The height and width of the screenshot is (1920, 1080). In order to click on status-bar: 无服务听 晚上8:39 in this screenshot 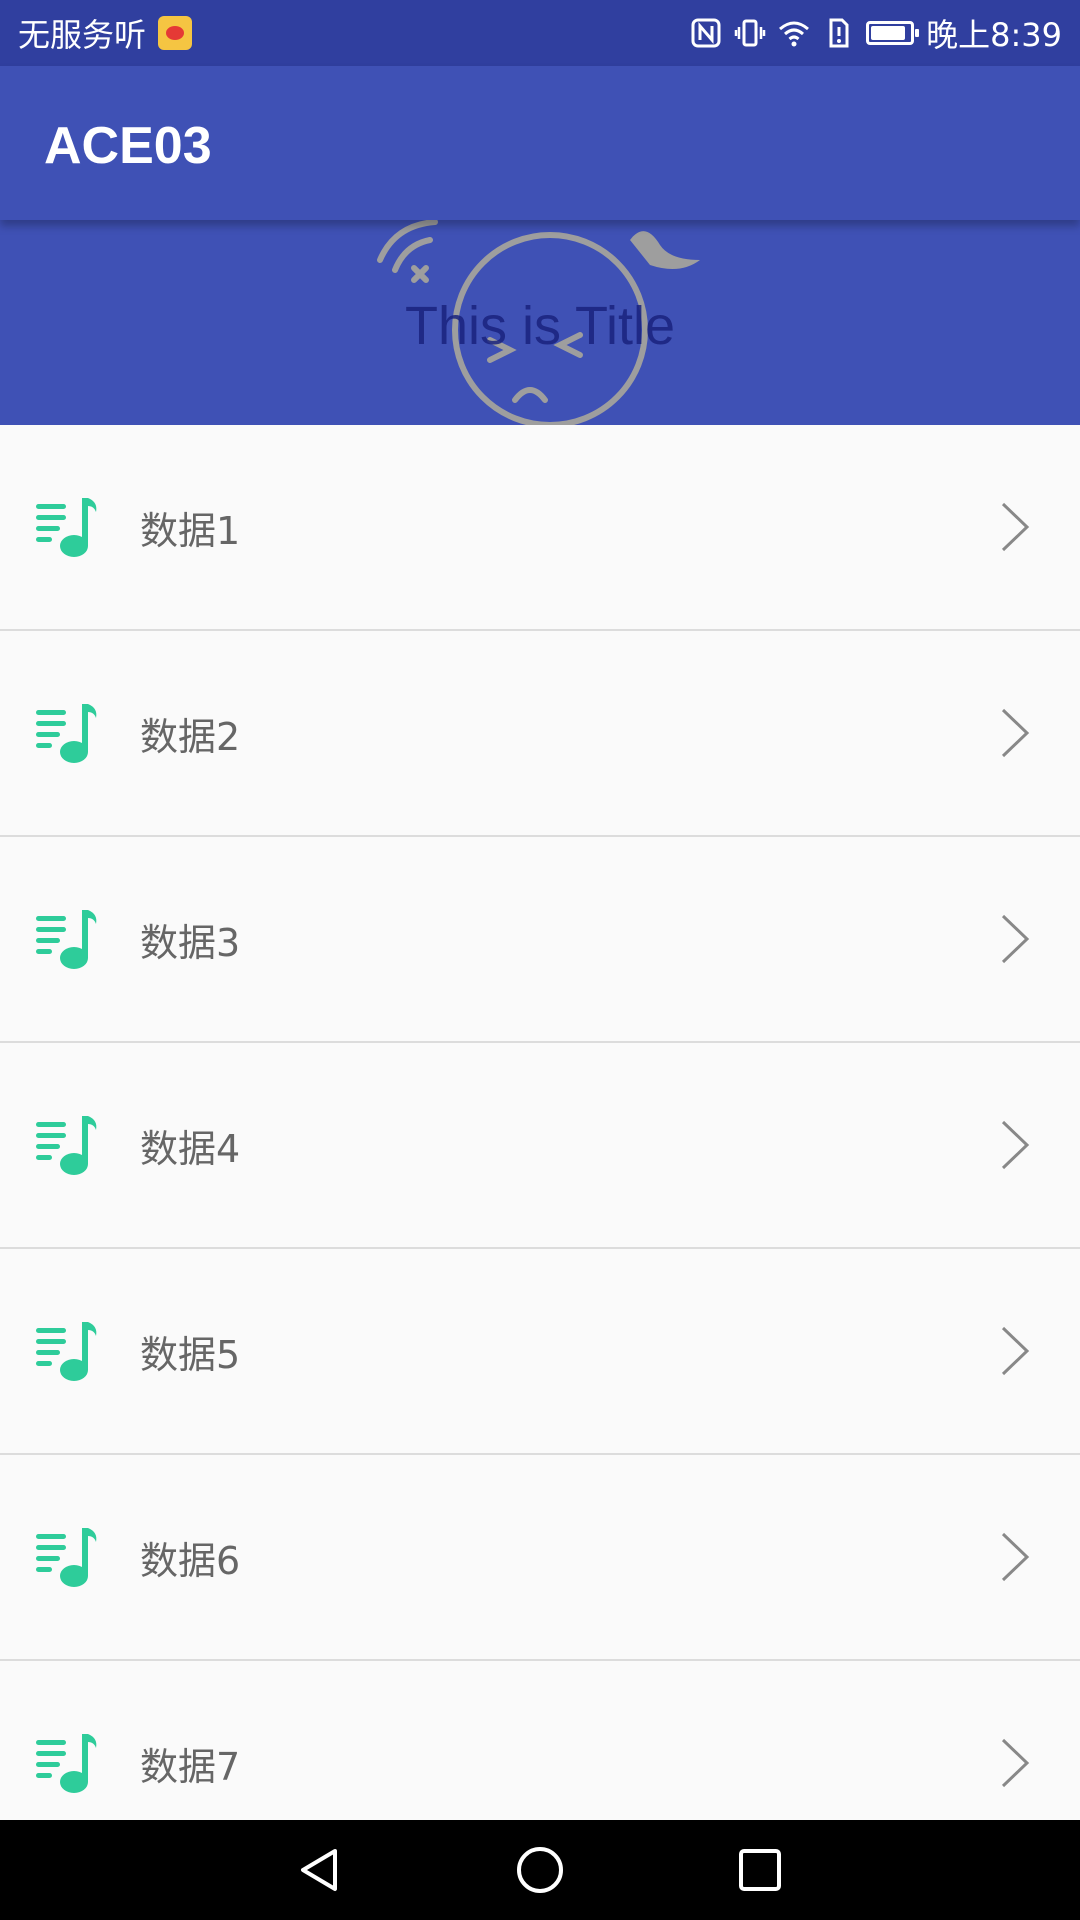, I will do `click(540, 33)`.